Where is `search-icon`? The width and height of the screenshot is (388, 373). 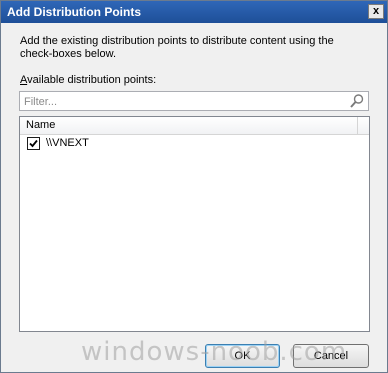
search-icon is located at coordinates (357, 101).